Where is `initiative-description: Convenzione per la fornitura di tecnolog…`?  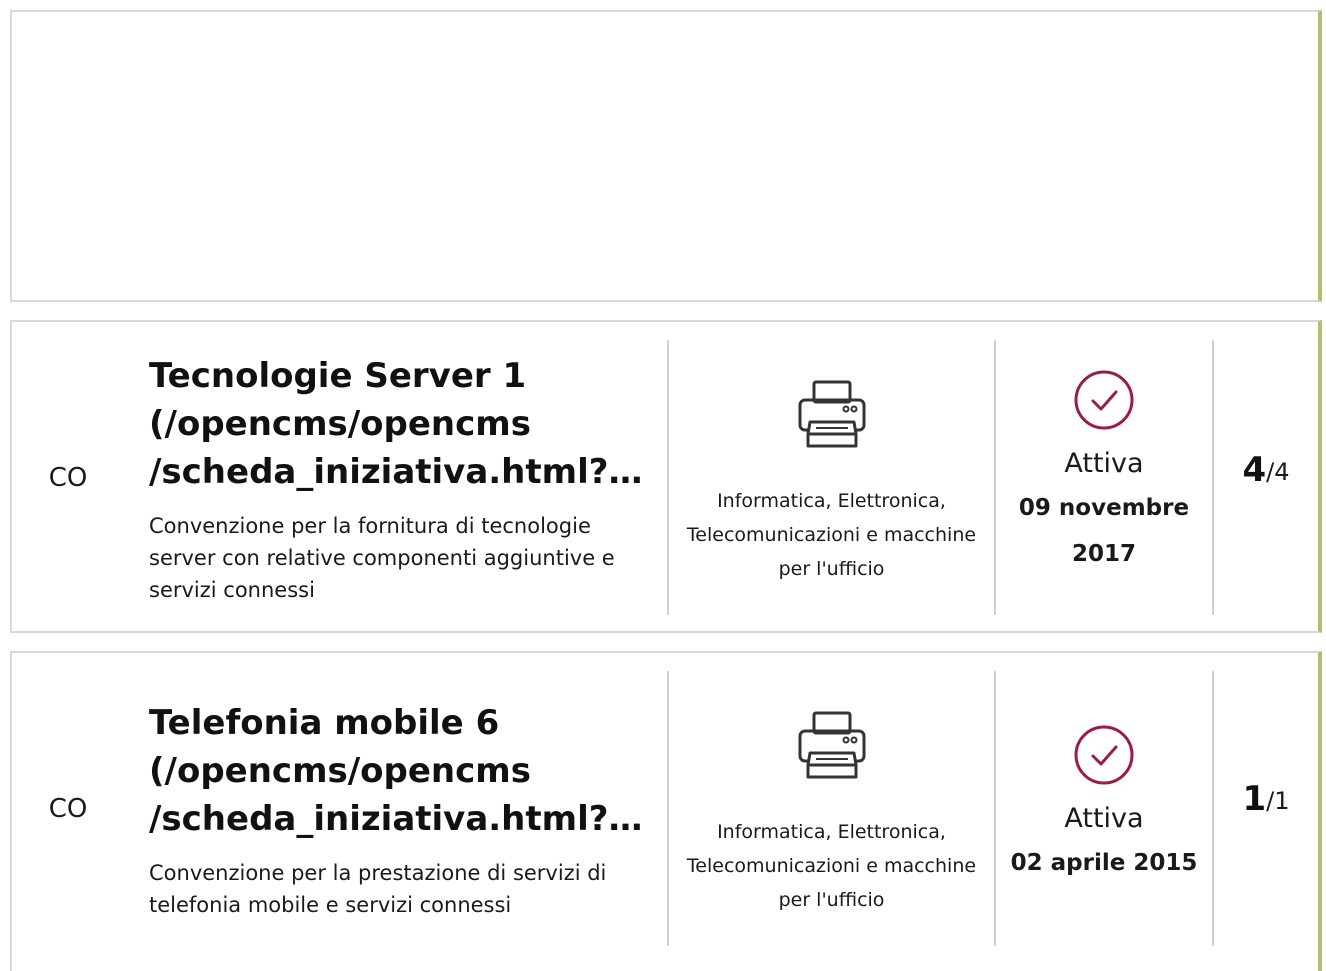 initiative-description: Convenzione per la fornitura di tecnolog… is located at coordinates (382, 558).